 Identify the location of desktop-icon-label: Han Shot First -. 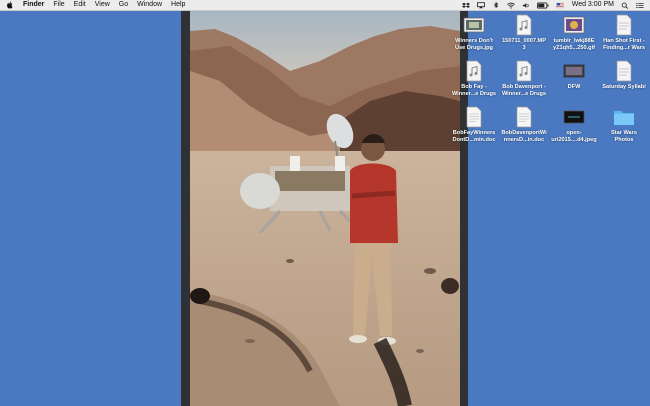
(624, 41).